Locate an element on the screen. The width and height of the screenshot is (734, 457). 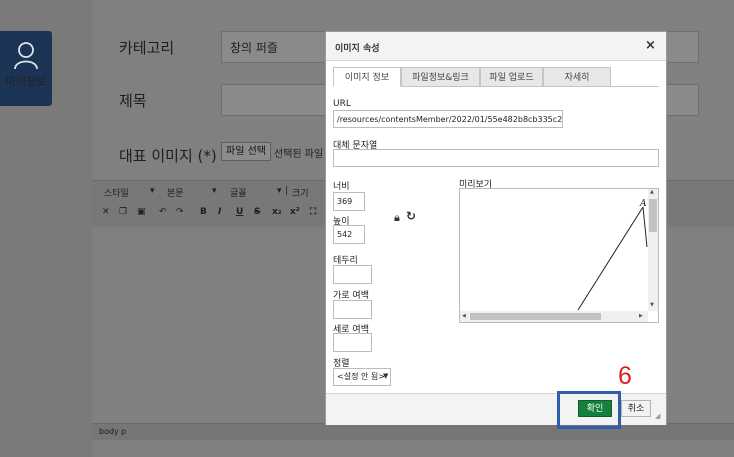
align-chevron-down-icon: ▼ is located at coordinates (386, 376).